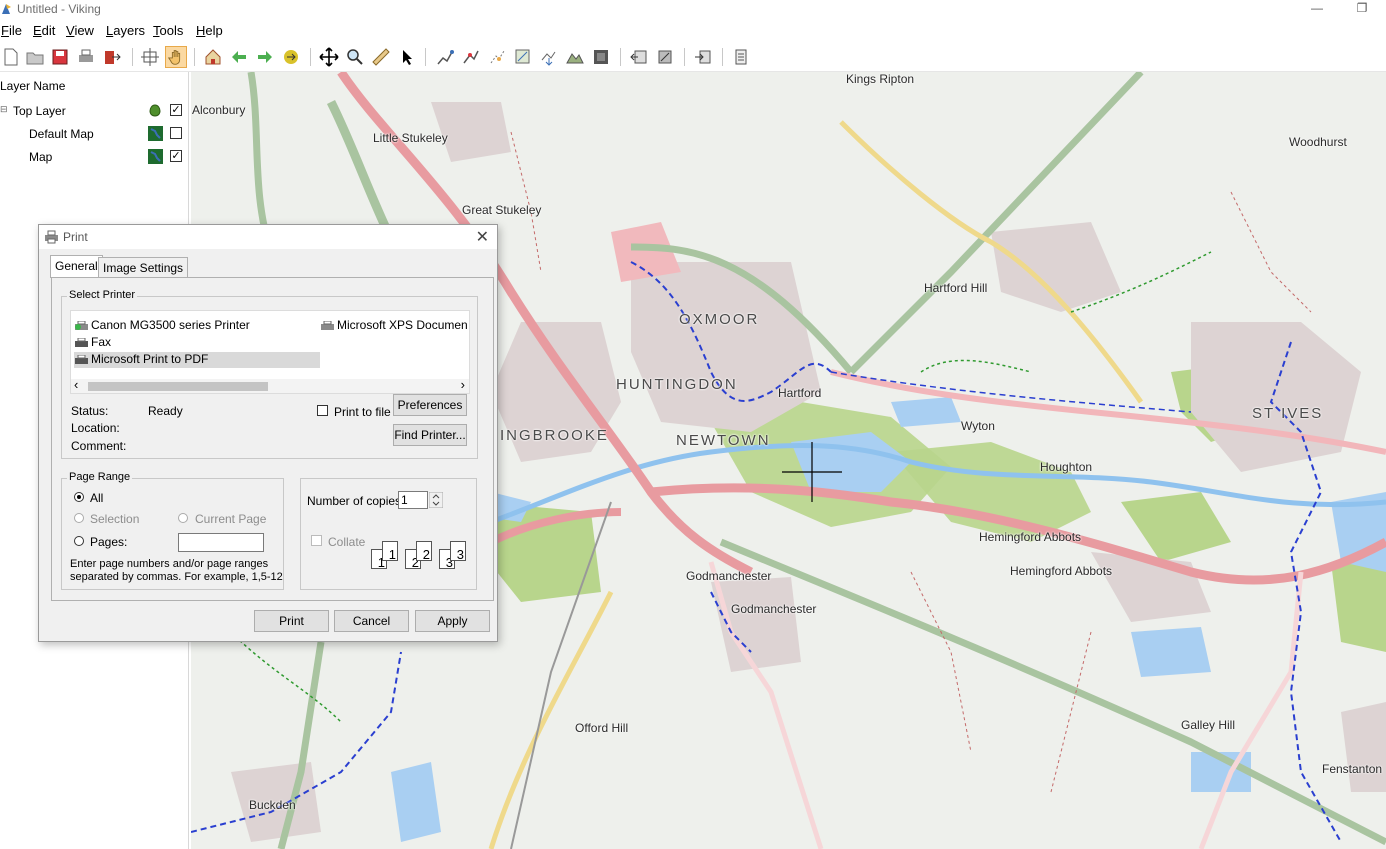 The width and height of the screenshot is (1386, 849). I want to click on viking-app-icon, so click(6, 9).